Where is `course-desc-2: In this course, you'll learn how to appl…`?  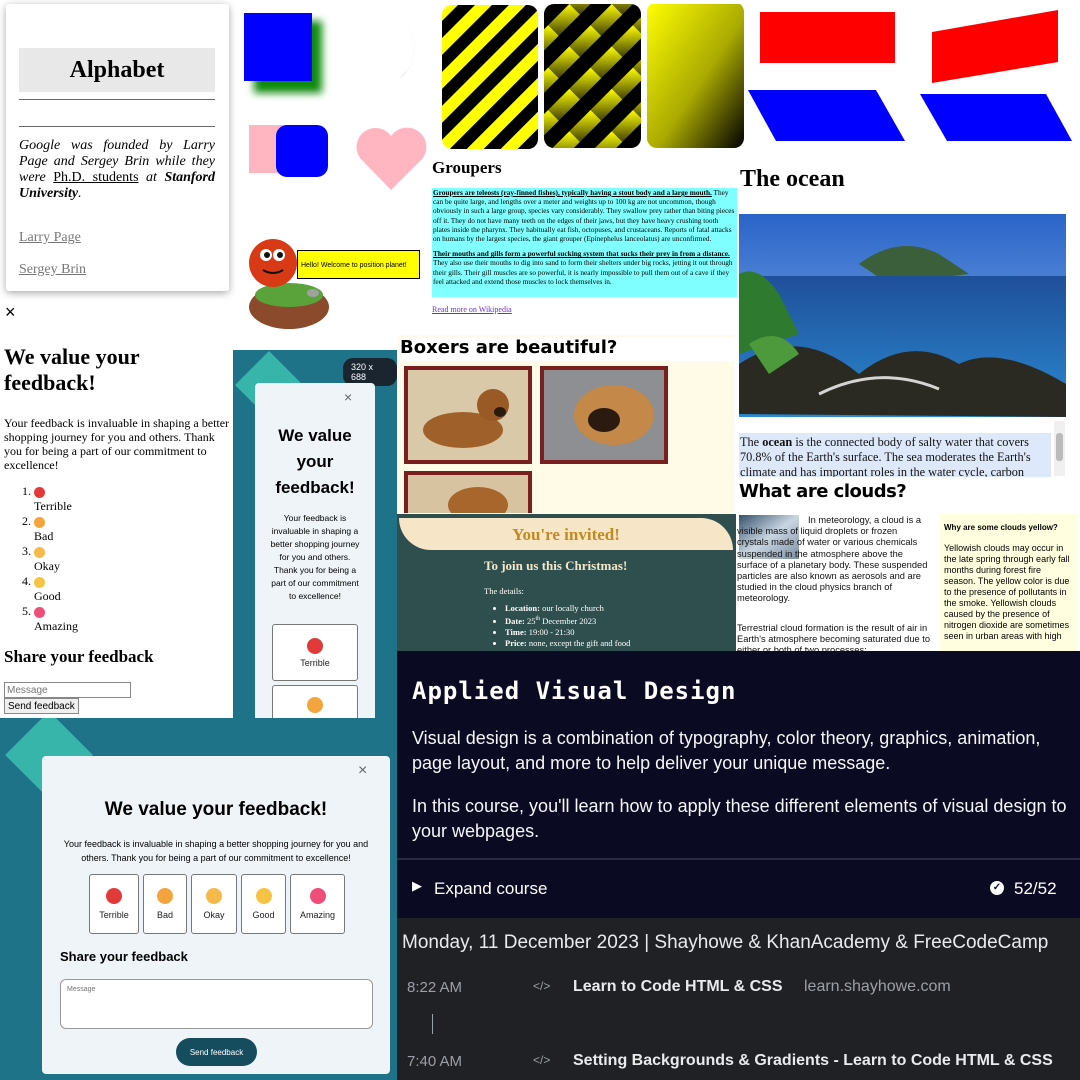 course-desc-2: In this course, you'll learn how to appl… is located at coordinates (739, 818).